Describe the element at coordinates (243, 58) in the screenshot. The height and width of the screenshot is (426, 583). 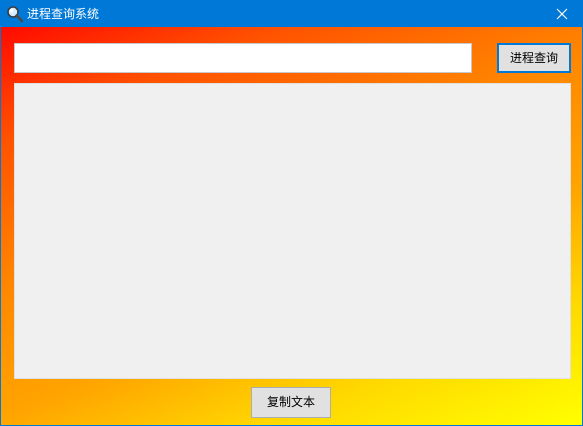
I see `process-query-input` at that location.